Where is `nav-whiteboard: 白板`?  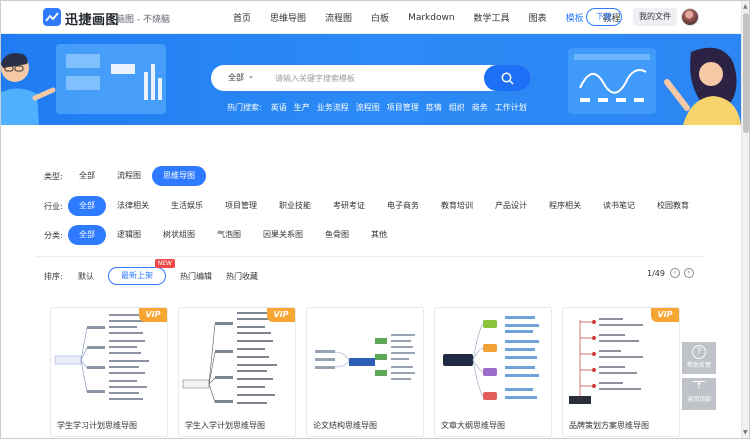
nav-whiteboard: 白板 is located at coordinates (380, 17).